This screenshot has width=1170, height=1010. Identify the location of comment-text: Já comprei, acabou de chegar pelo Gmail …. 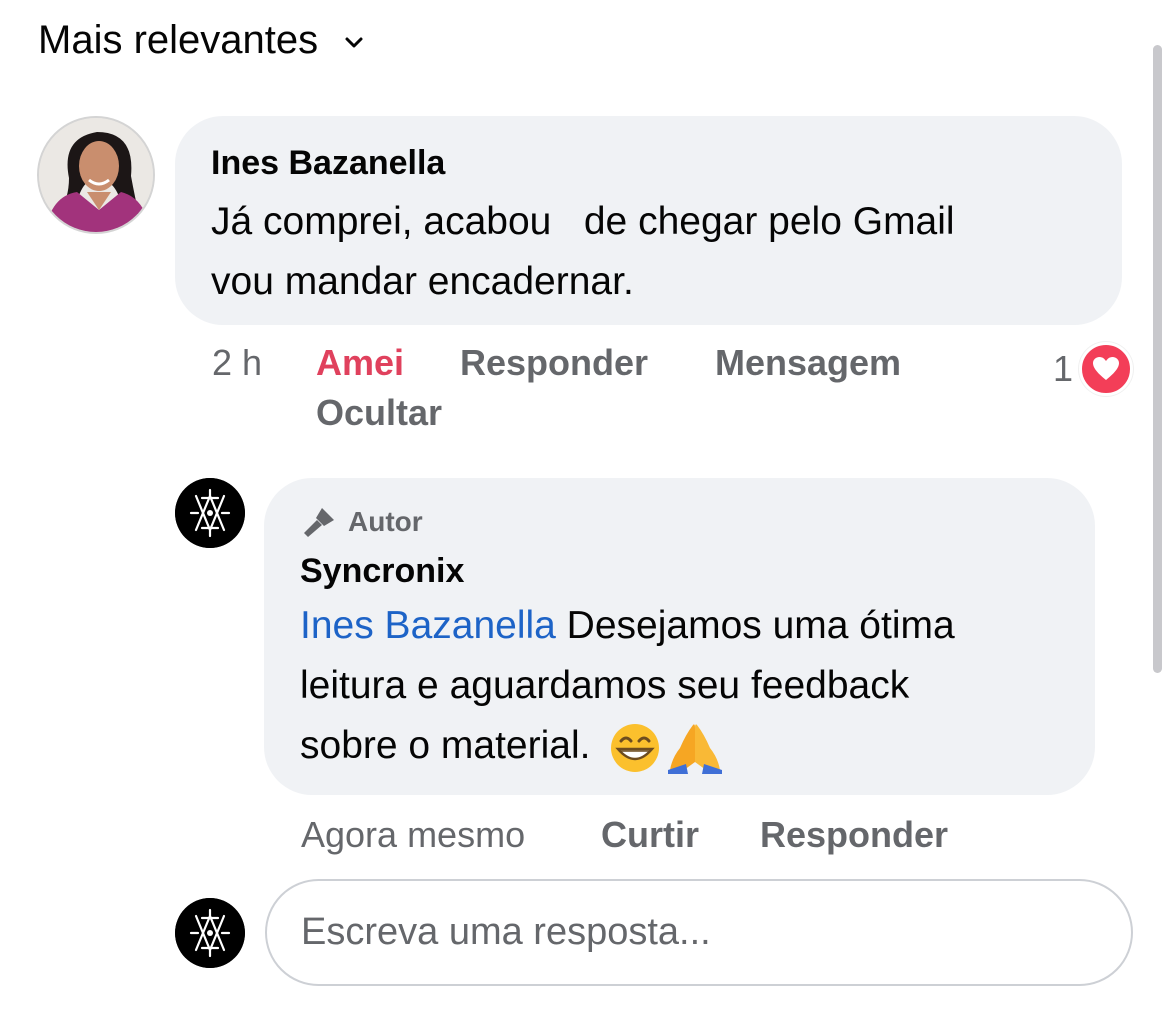
(648, 252).